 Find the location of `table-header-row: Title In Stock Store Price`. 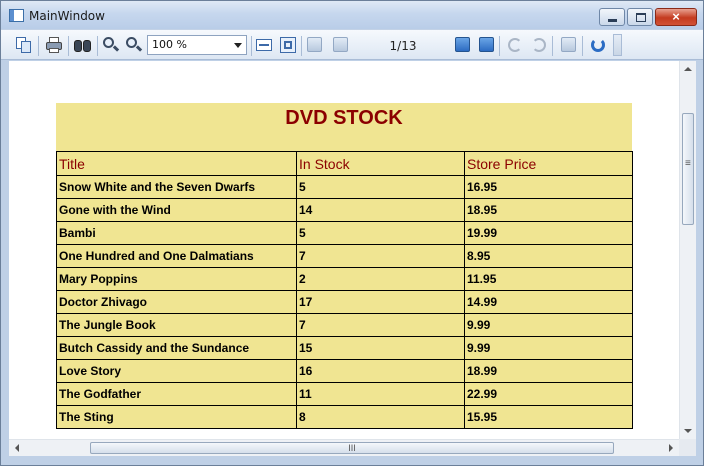

table-header-row: Title In Stock Store Price is located at coordinates (344, 163).